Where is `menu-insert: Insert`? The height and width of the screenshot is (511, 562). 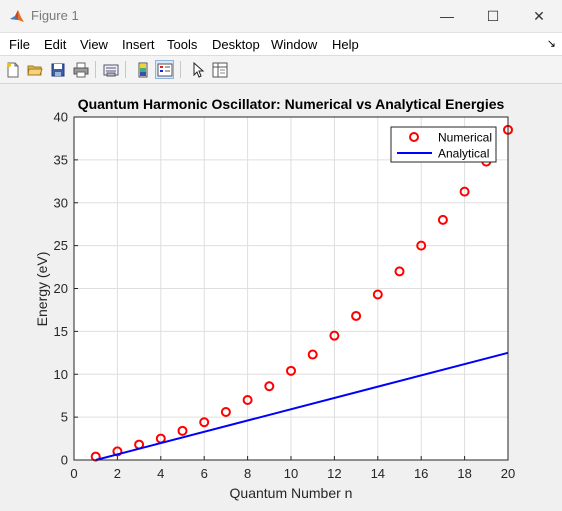
menu-insert: Insert is located at coordinates (138, 44).